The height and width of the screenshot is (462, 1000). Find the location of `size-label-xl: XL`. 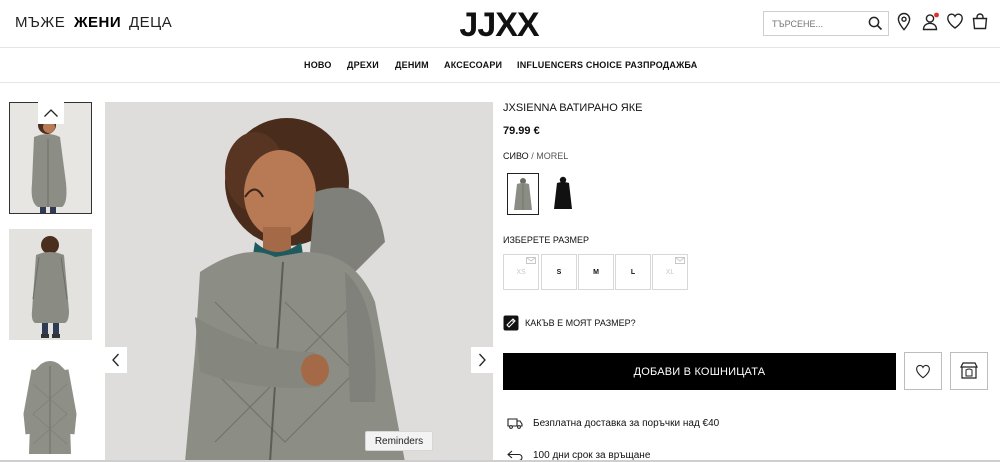

size-label-xl: XL is located at coordinates (670, 272).